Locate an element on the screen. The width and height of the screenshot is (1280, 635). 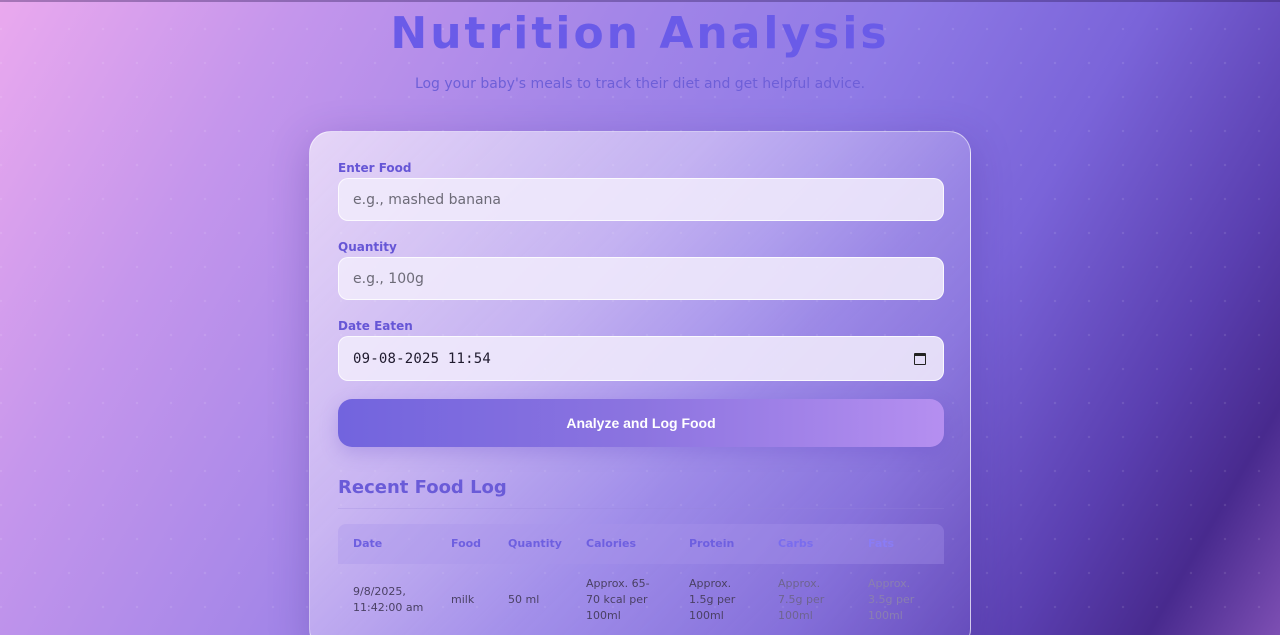
cell-date: 9/8/2025, 11:42:00 am is located at coordinates (388, 599).